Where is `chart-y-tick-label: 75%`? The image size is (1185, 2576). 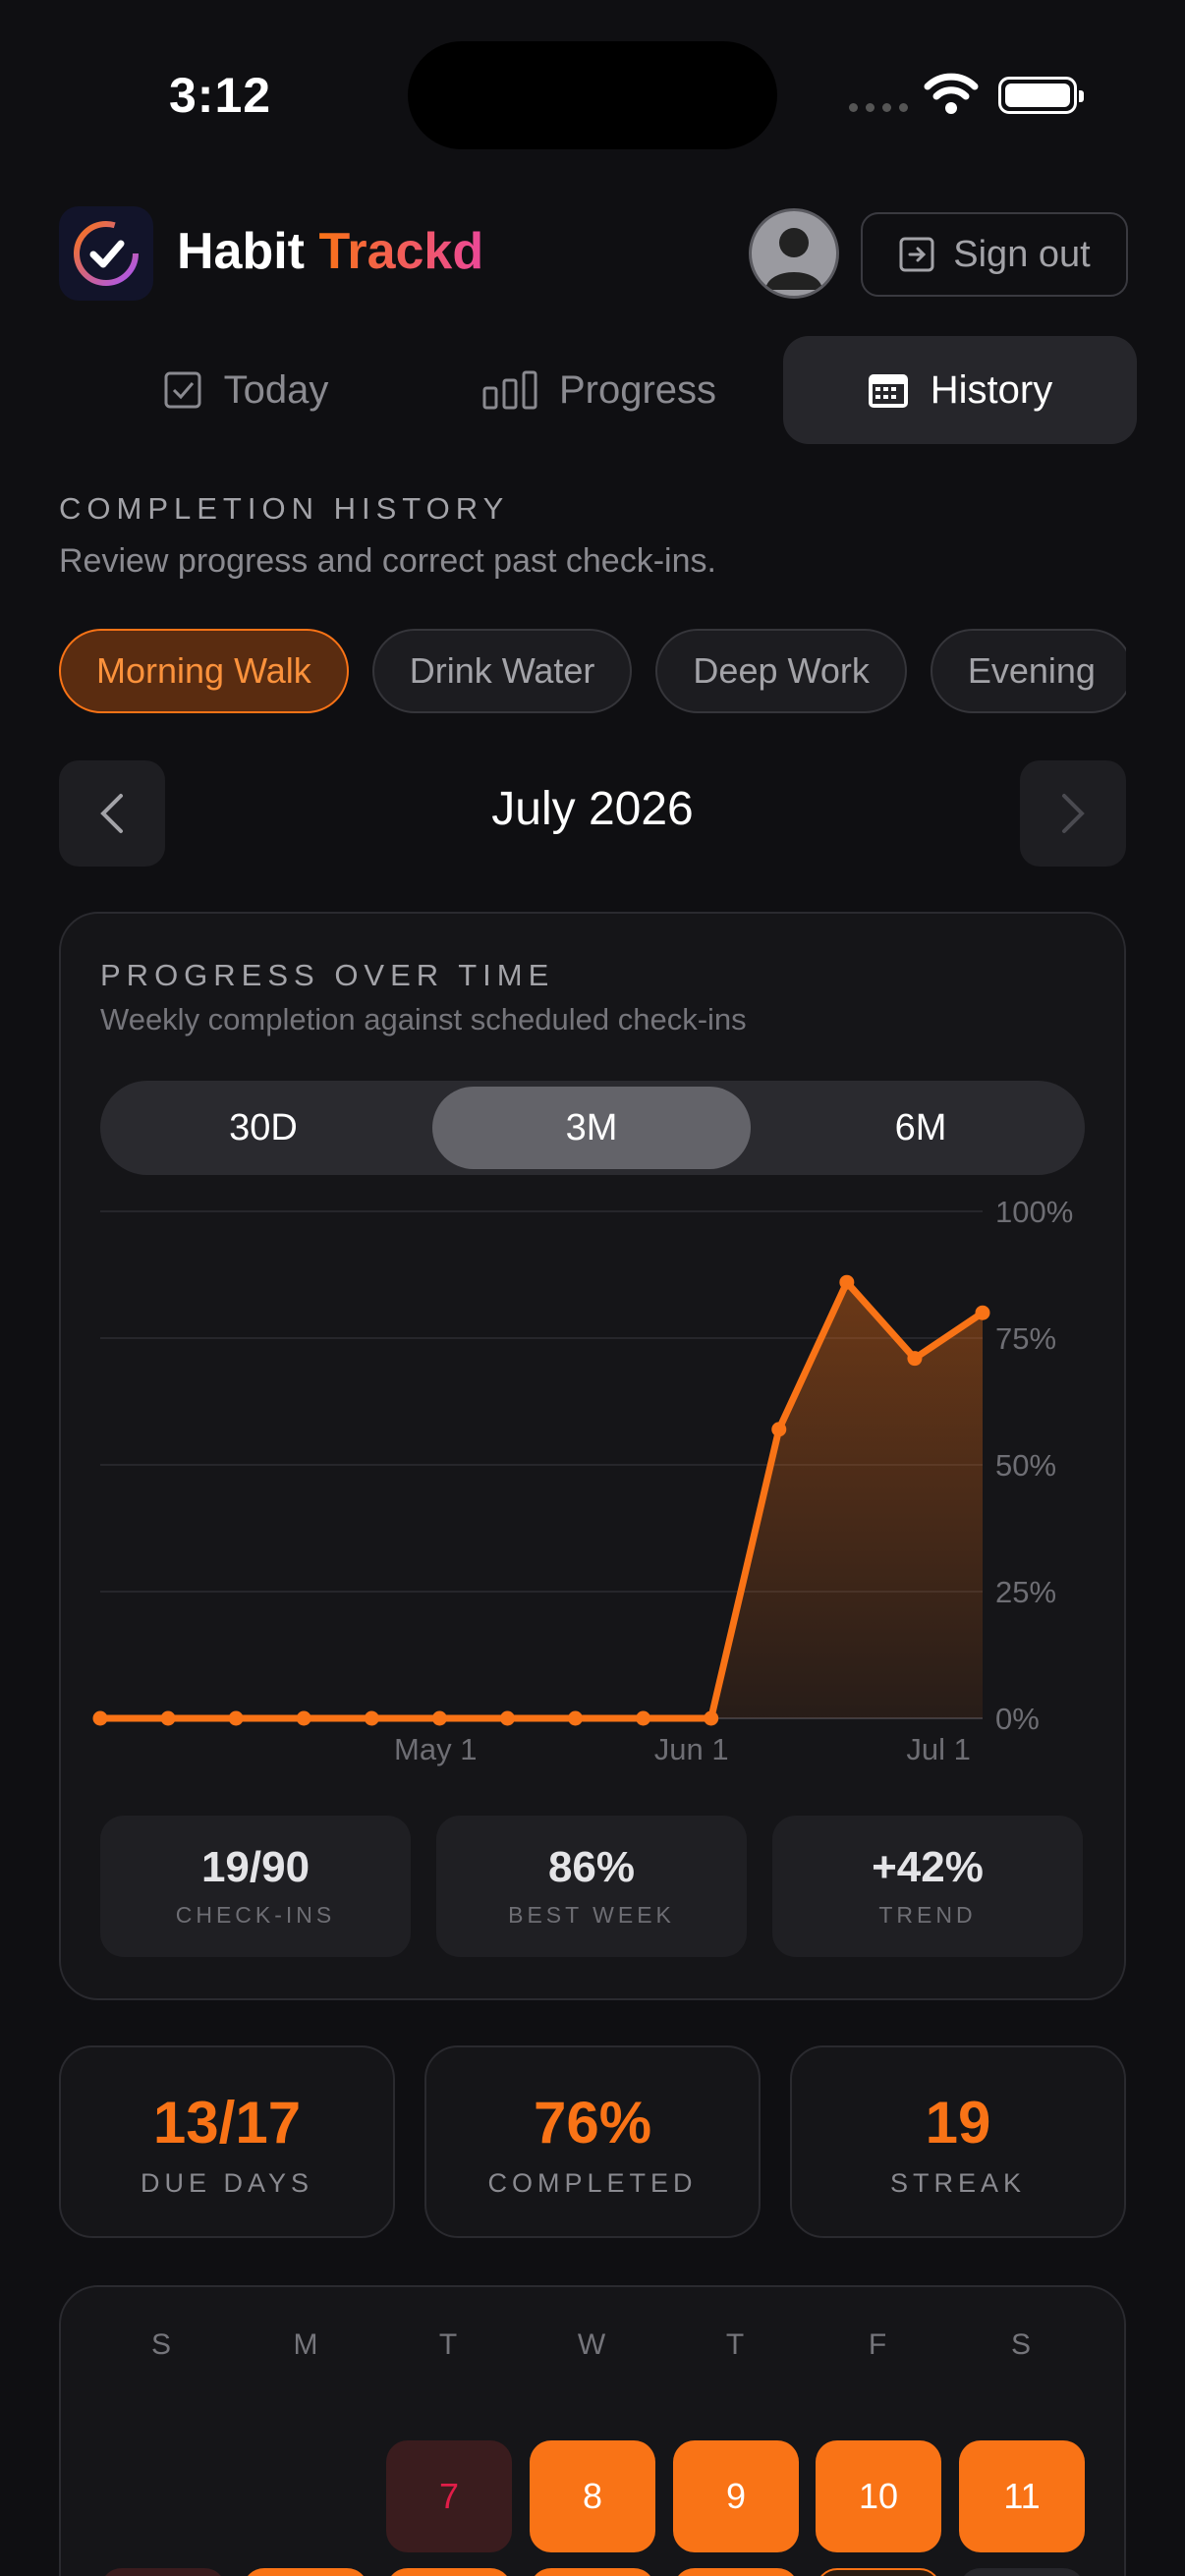 chart-y-tick-label: 75% is located at coordinates (1026, 1338).